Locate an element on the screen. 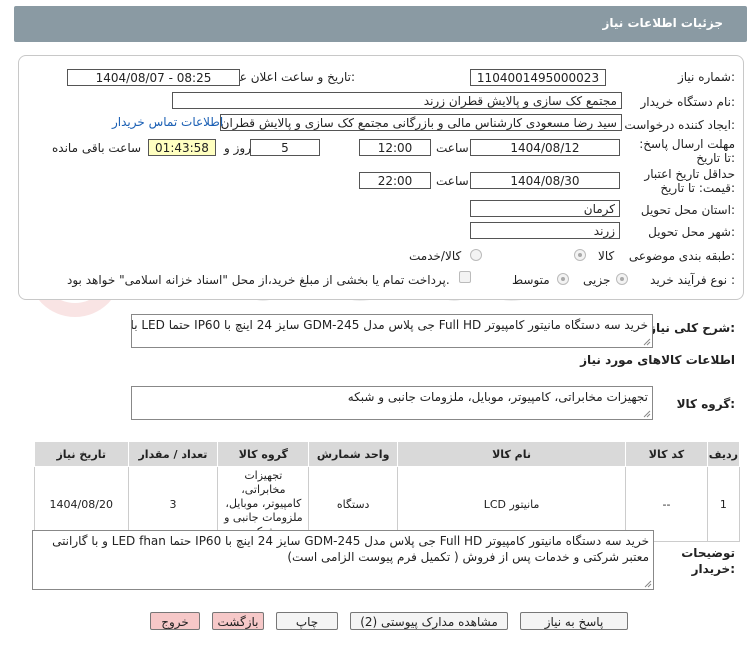  province-label: استان محل تحویل: is located at coordinates (687, 210).